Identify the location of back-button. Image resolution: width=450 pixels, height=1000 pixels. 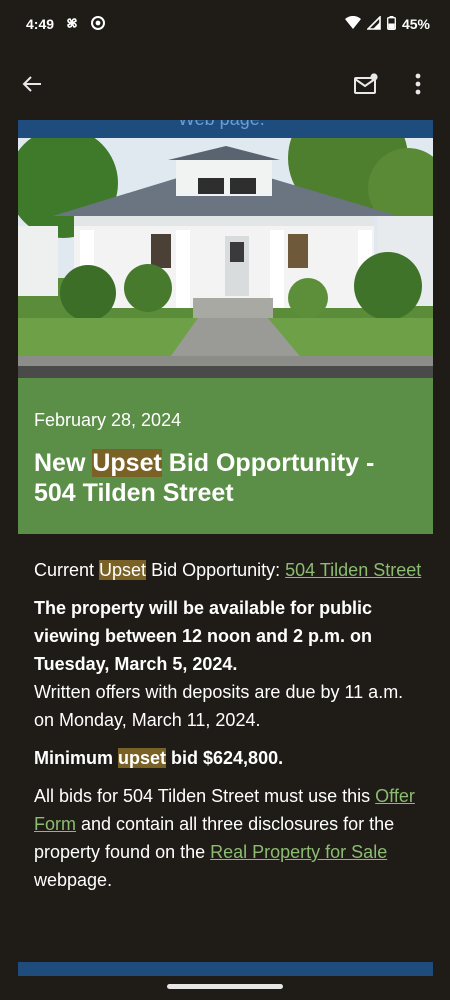
(32, 84).